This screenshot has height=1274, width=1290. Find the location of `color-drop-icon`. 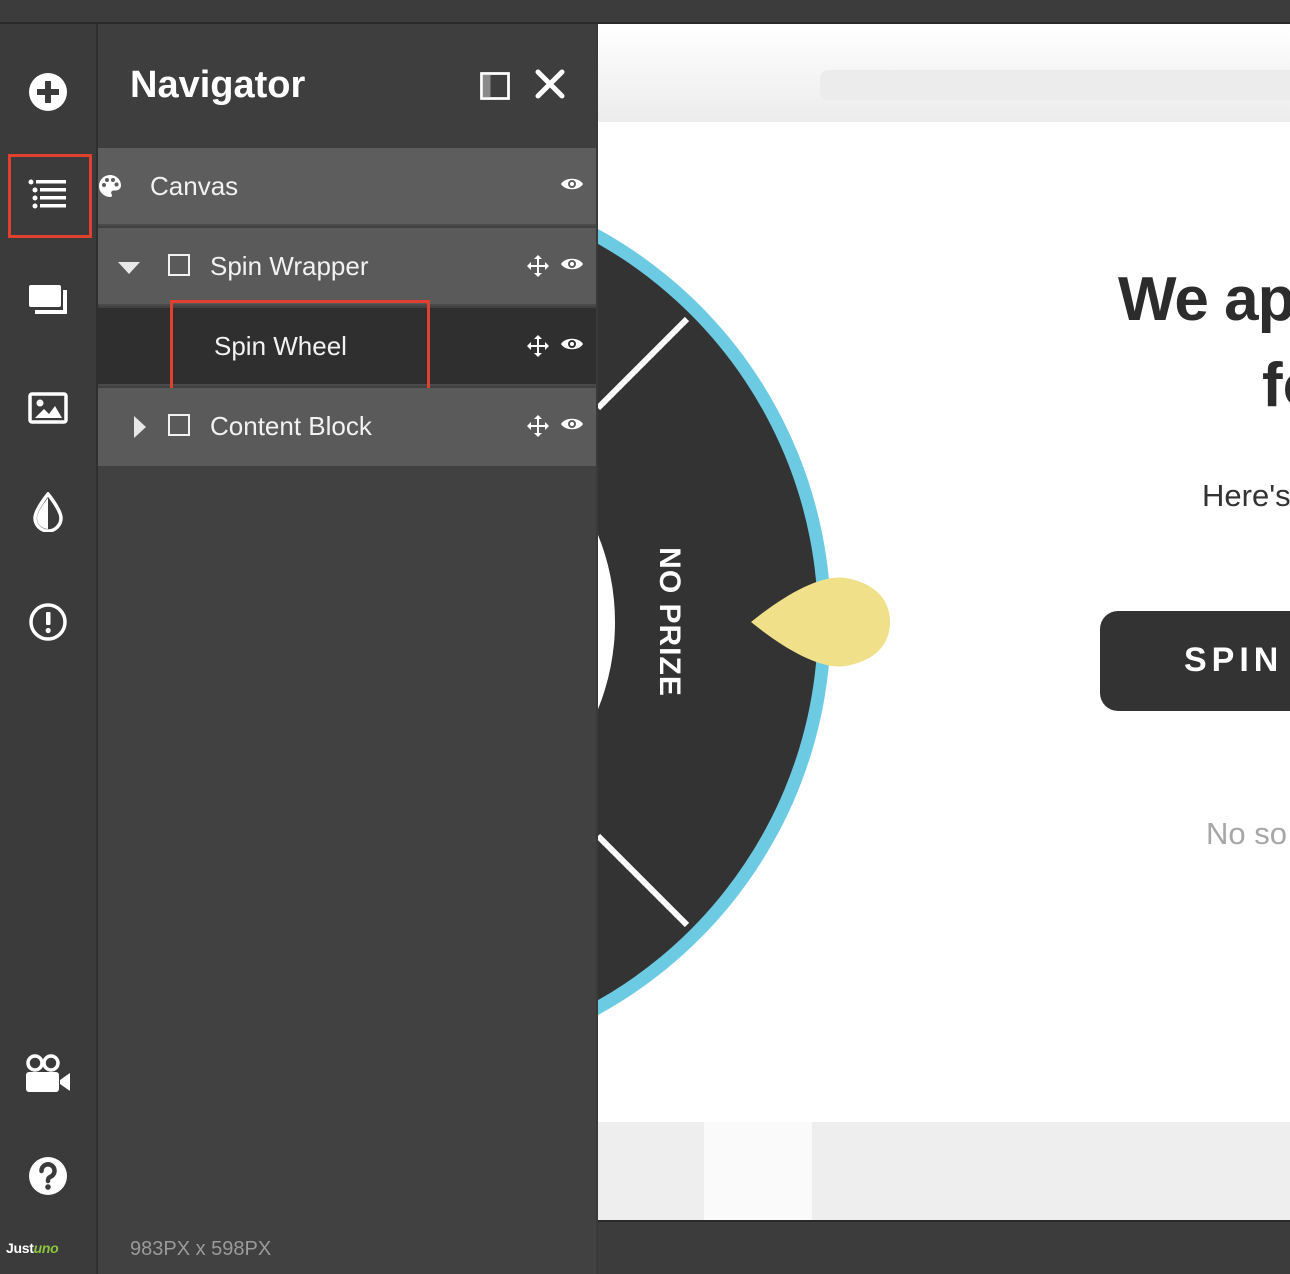

color-drop-icon is located at coordinates (48, 512).